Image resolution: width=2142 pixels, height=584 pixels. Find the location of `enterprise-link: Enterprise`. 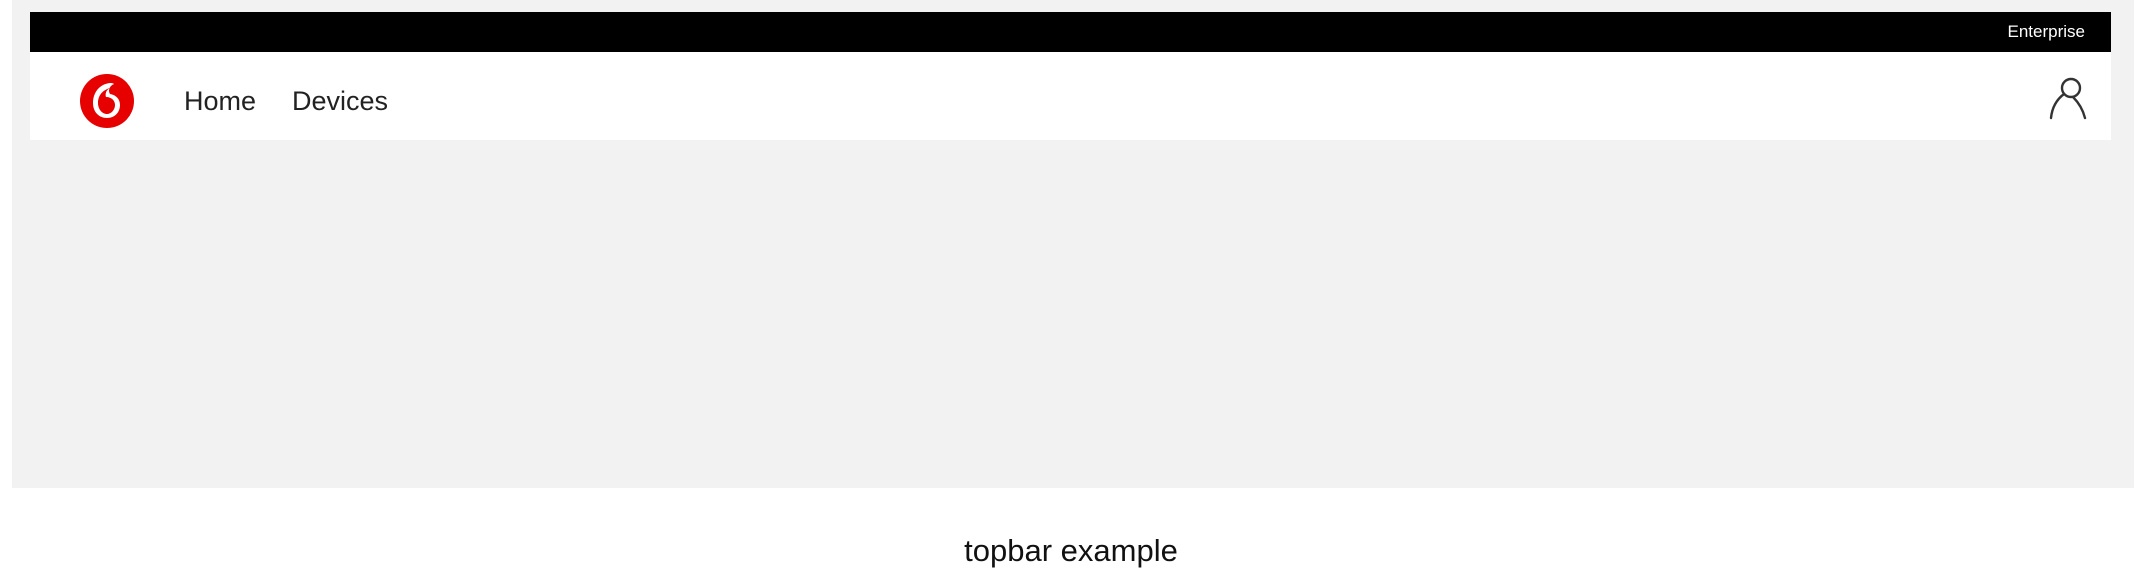

enterprise-link: Enterprise is located at coordinates (2046, 32).